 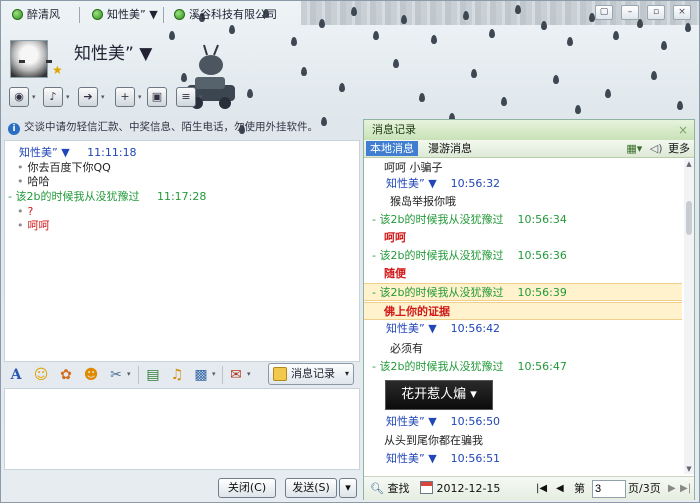 I want to click on close-button: 关闭(C), so click(x=247, y=488).